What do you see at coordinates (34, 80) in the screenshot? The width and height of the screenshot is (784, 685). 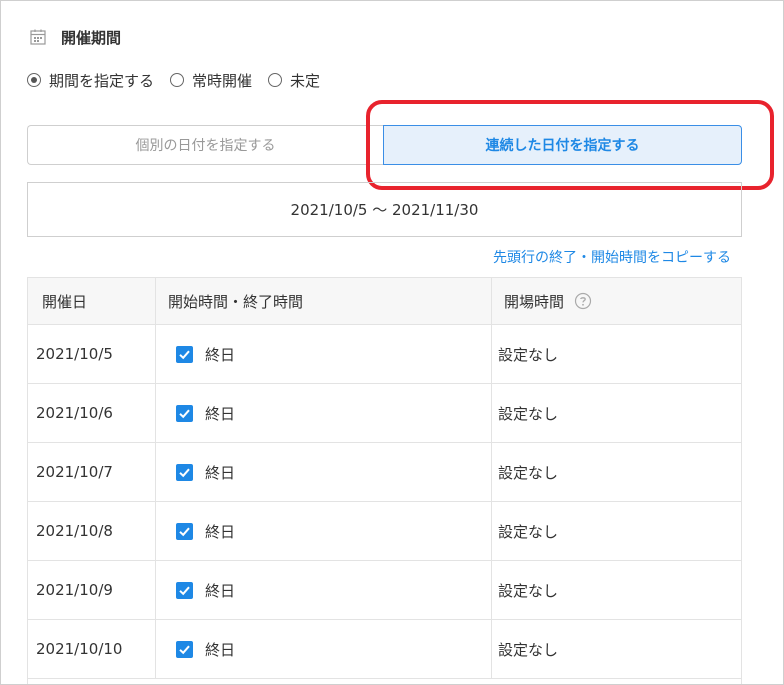 I see `radio-button-checked` at bounding box center [34, 80].